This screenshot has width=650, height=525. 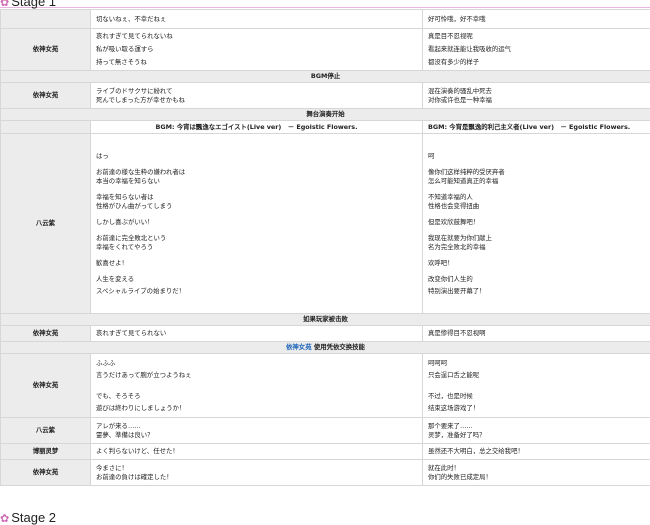 I want to click on speaker-cell: 博丽灵梦, so click(x=46, y=452).